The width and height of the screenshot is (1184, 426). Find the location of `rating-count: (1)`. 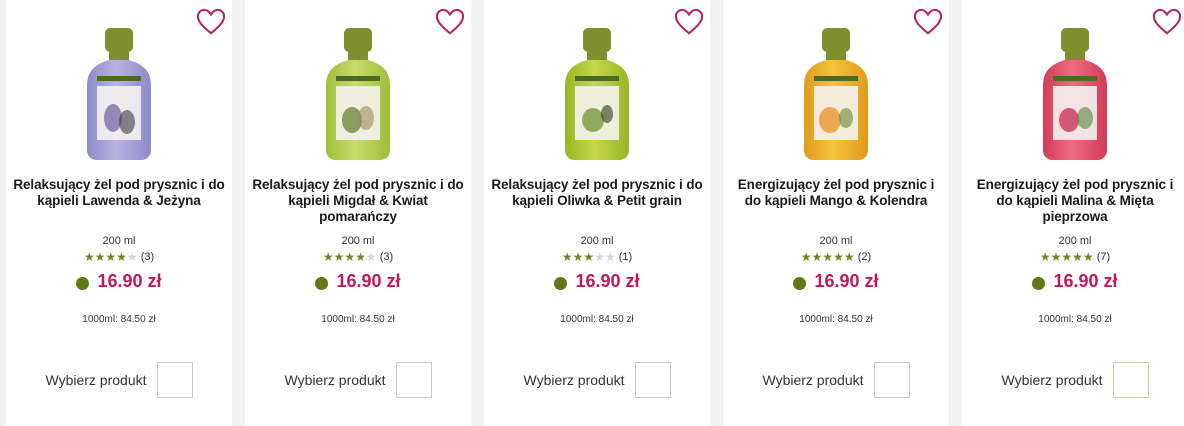

rating-count: (1) is located at coordinates (625, 257).